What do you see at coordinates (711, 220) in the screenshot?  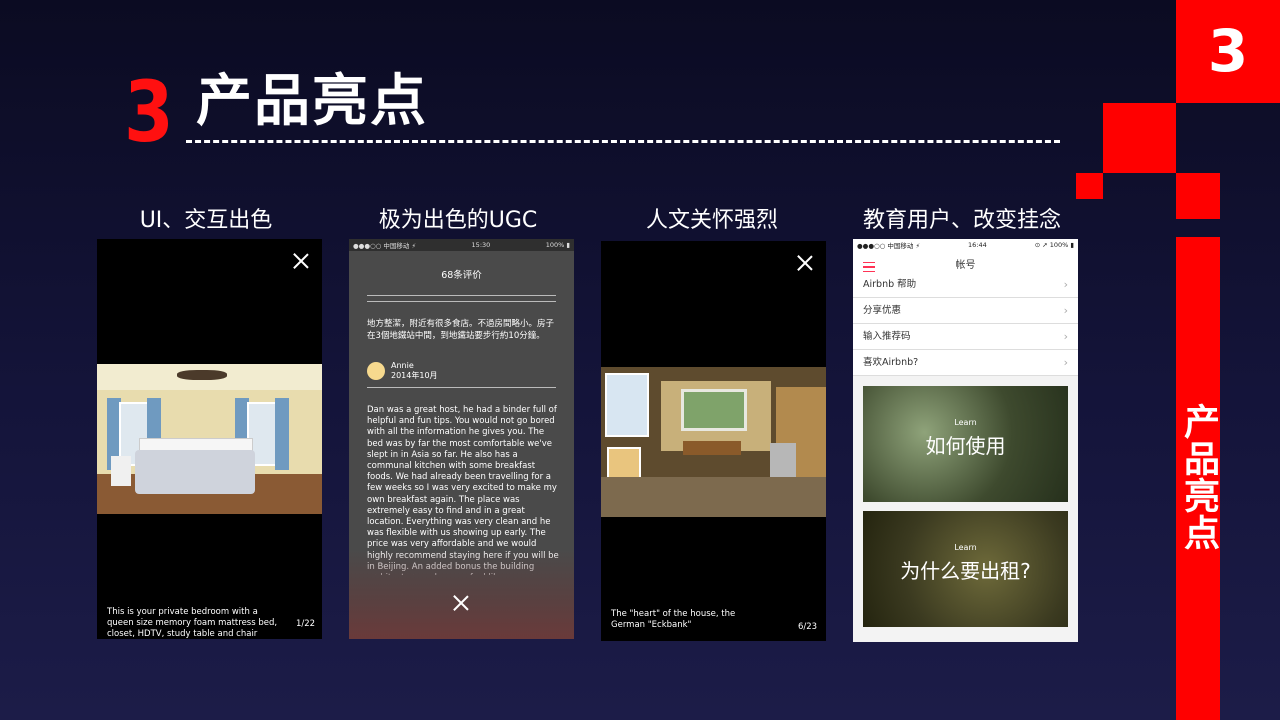 I see `column-title-humanity: 人文关怀强烈` at bounding box center [711, 220].